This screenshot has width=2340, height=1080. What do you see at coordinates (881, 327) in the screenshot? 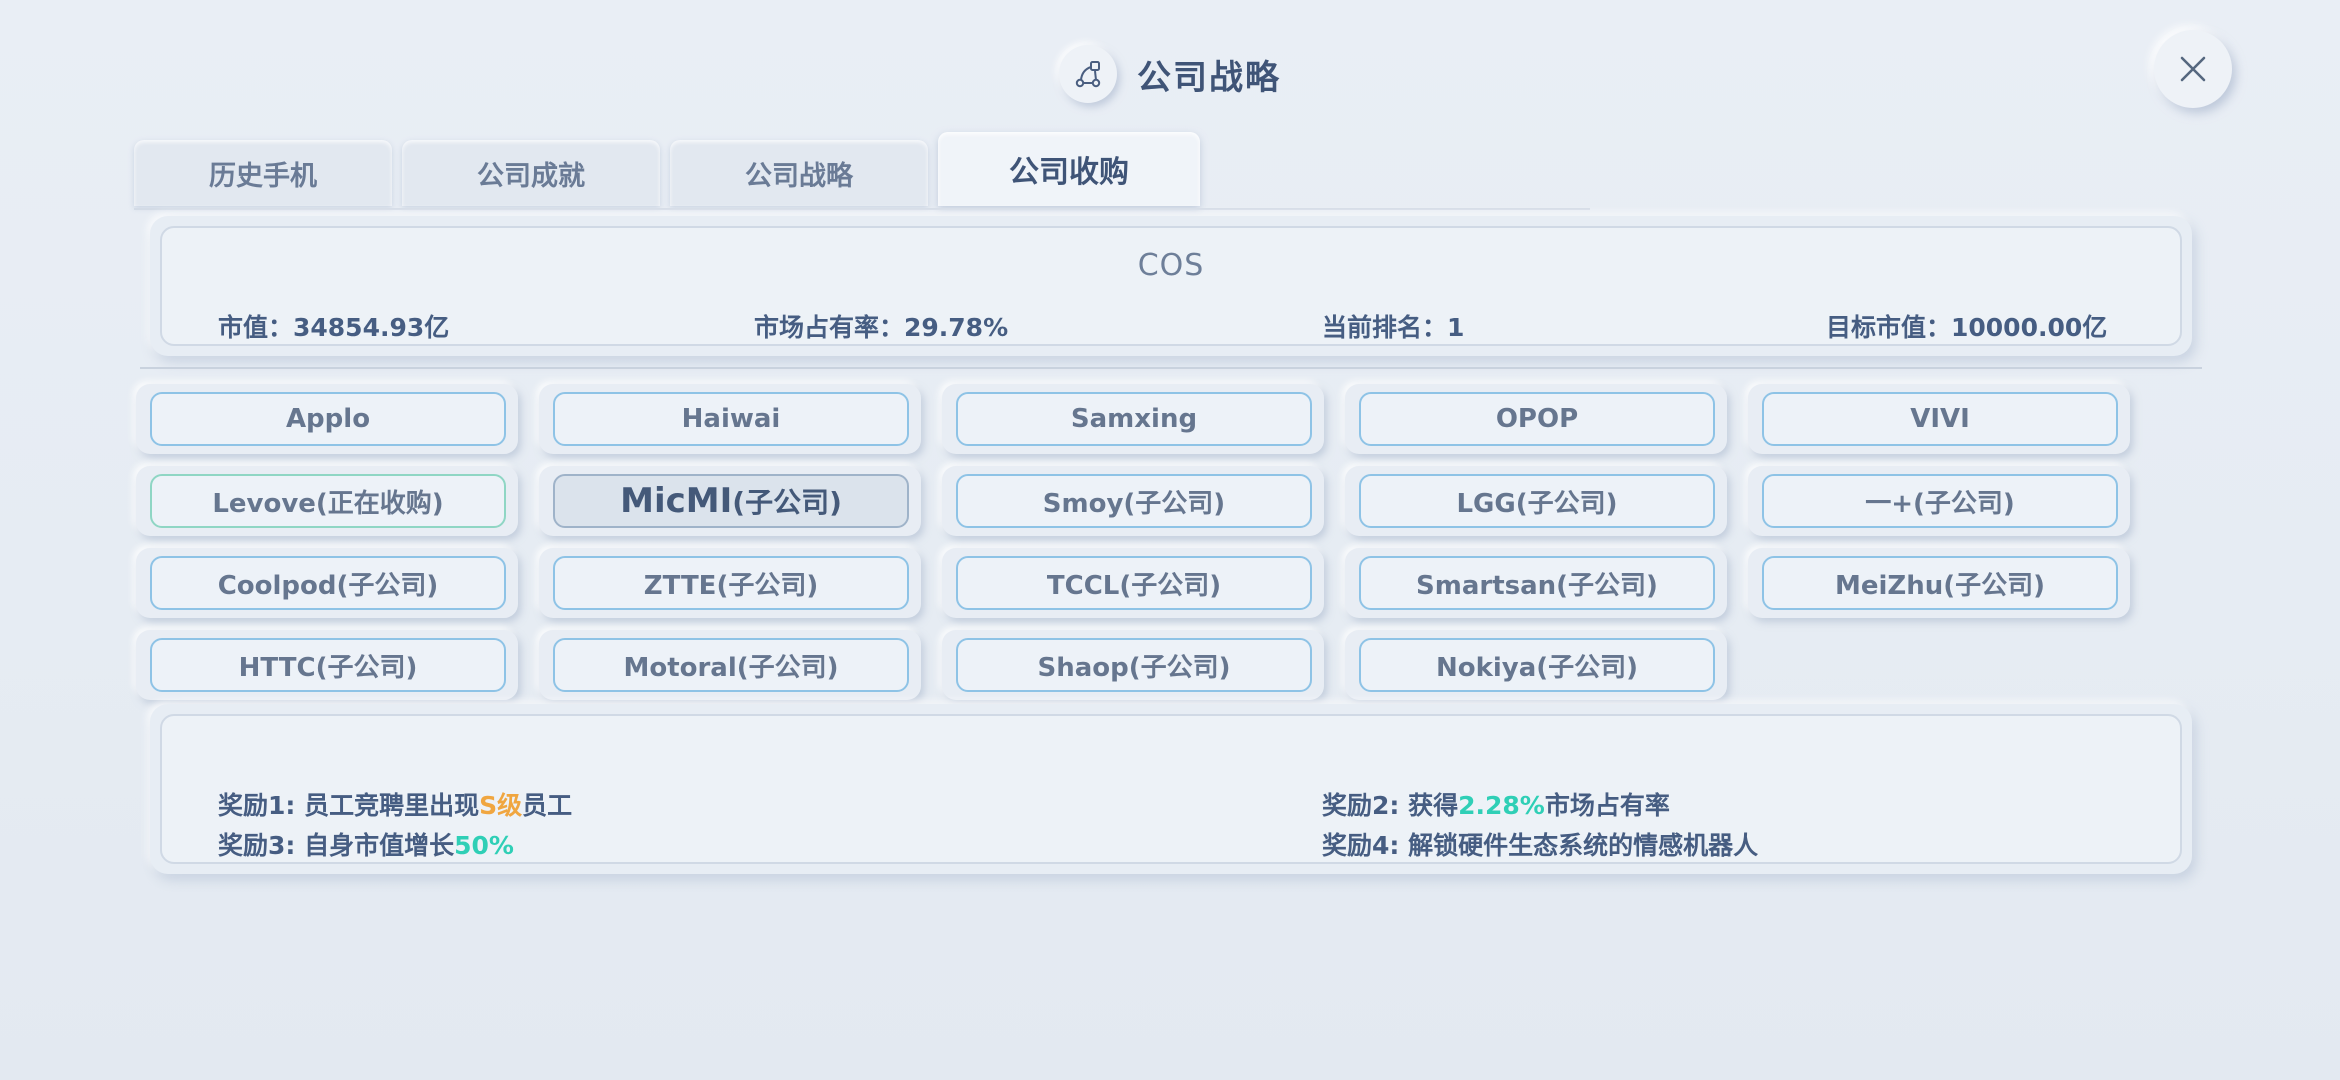
I see `market-share-stat: 市场占有率：29.78%` at bounding box center [881, 327].